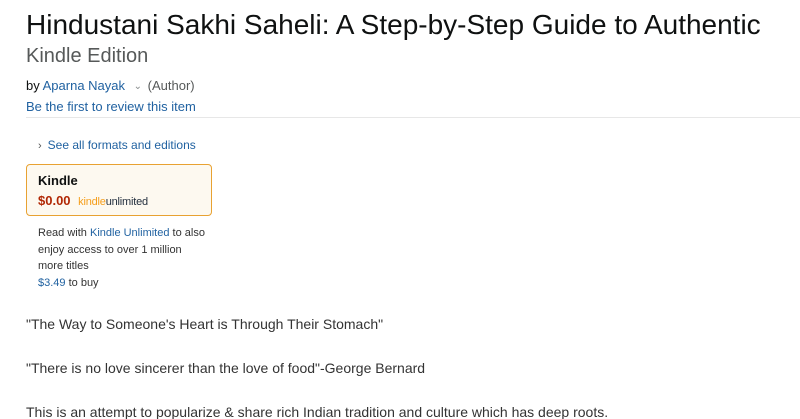 The height and width of the screenshot is (419, 800). What do you see at coordinates (33, 85) in the screenshot?
I see `byline-prefix: by` at bounding box center [33, 85].